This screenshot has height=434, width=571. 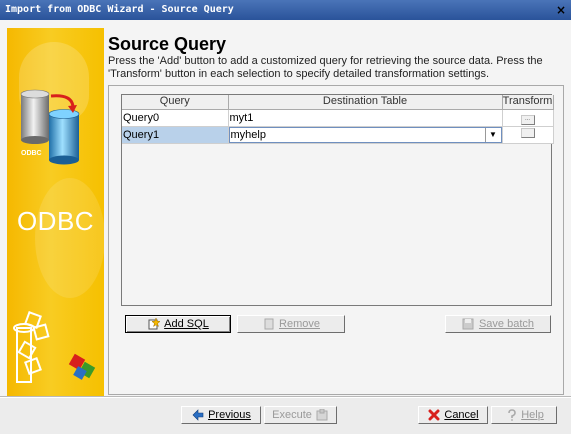 I want to click on save-batch-icon, so click(x=468, y=324).